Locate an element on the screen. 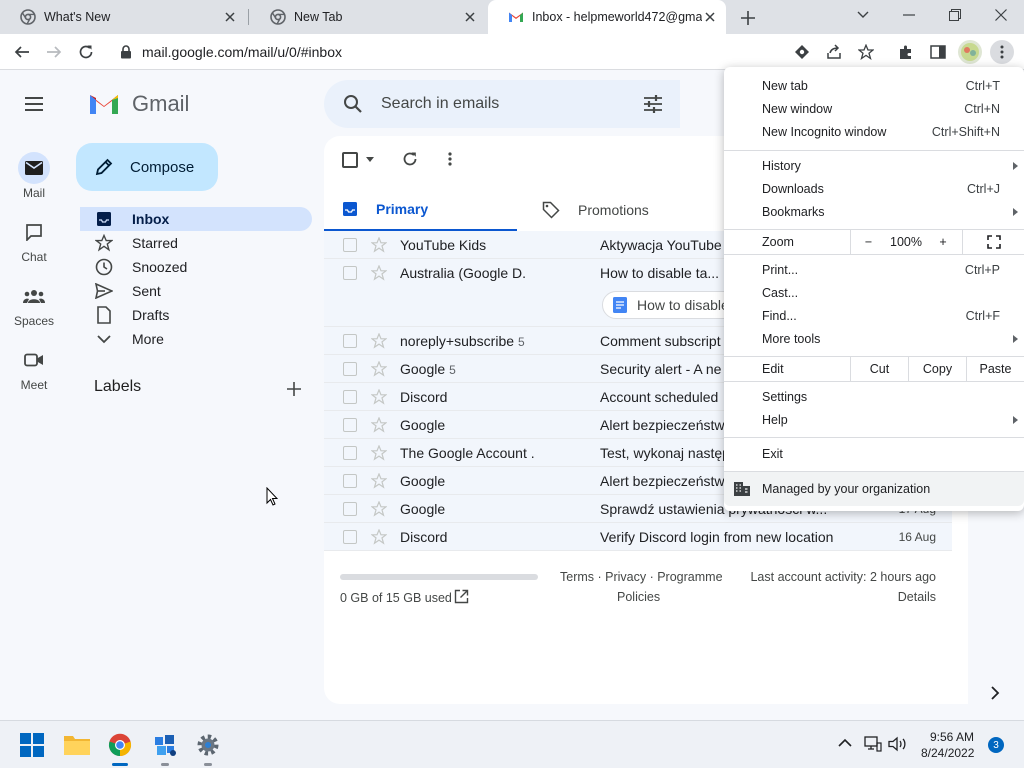 The height and width of the screenshot is (768, 1024). fullscreen-icon is located at coordinates (993, 242).